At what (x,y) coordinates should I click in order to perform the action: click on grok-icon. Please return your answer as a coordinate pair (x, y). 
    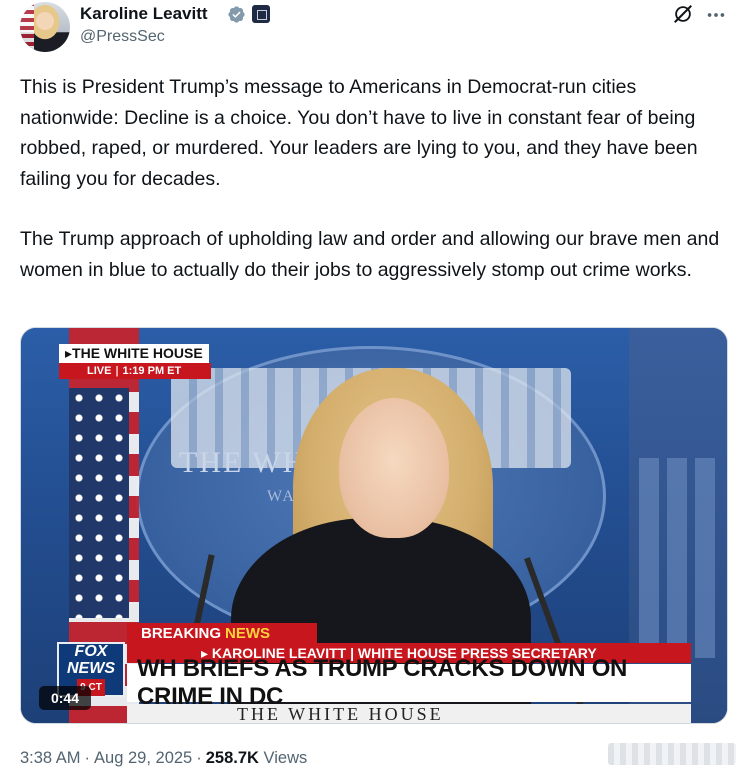
    Looking at the image, I should click on (683, 14).